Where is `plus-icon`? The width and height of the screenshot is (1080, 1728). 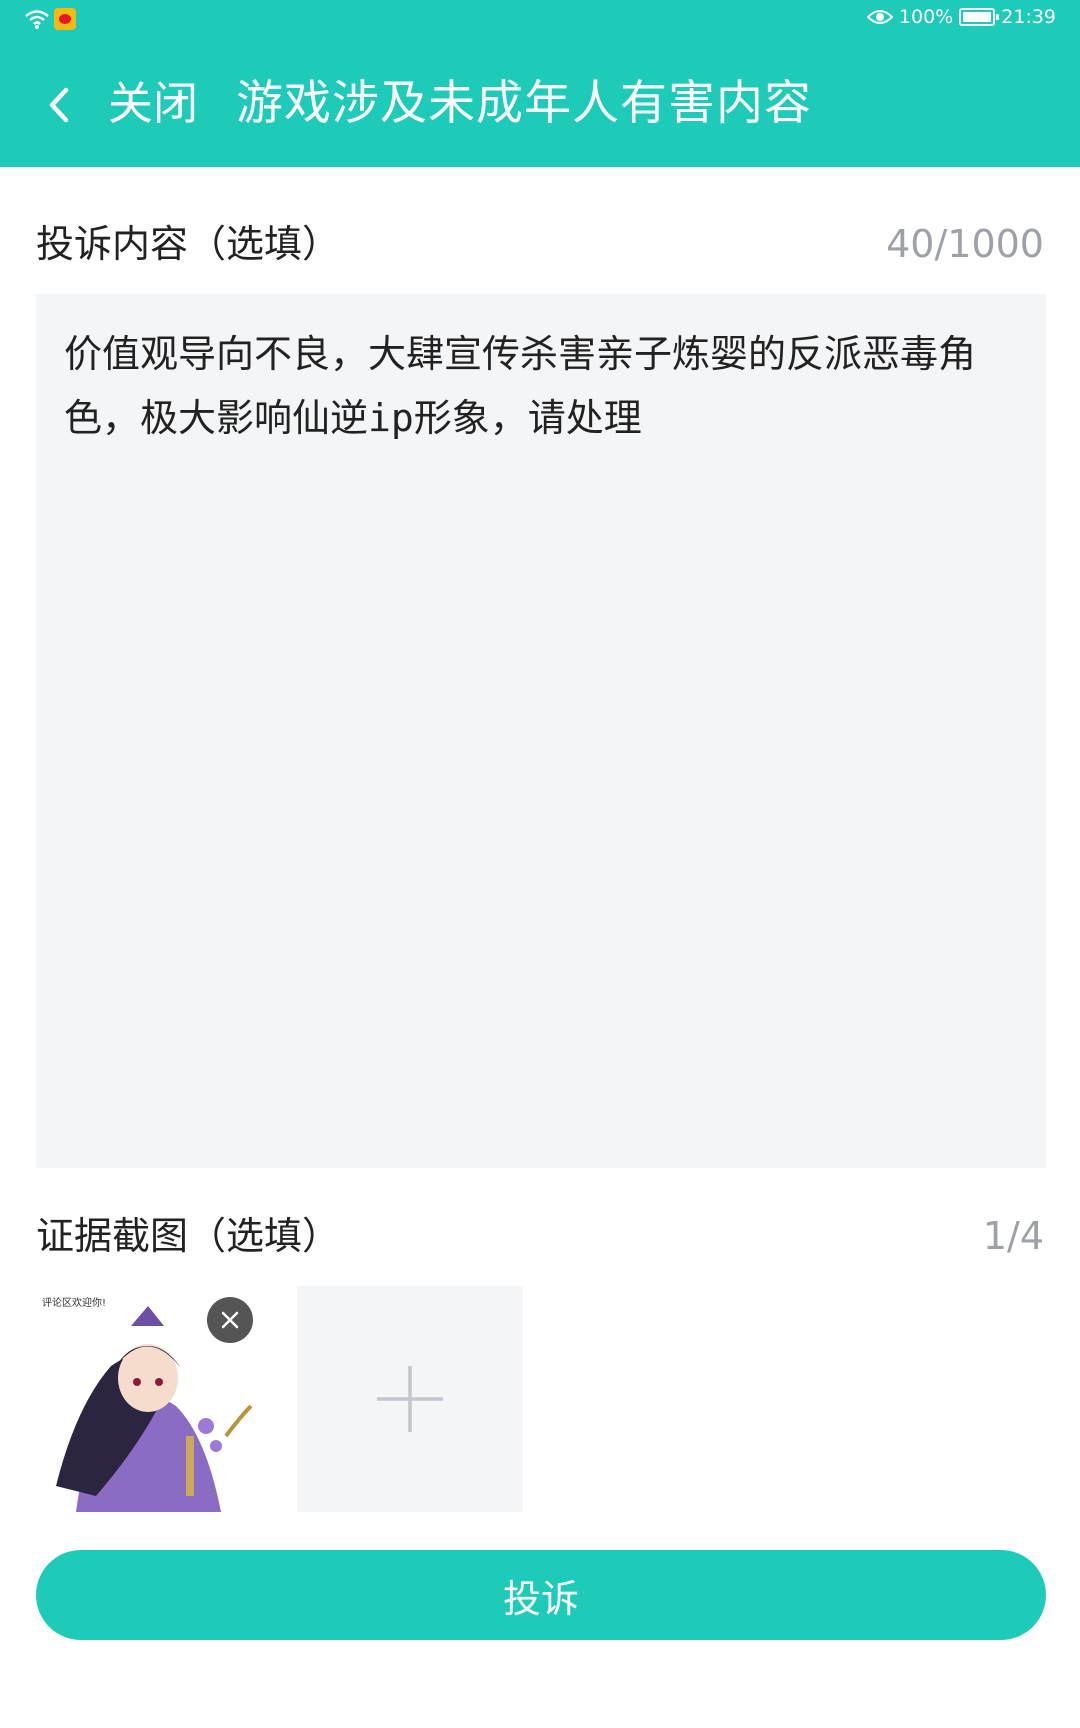
plus-icon is located at coordinates (410, 1399).